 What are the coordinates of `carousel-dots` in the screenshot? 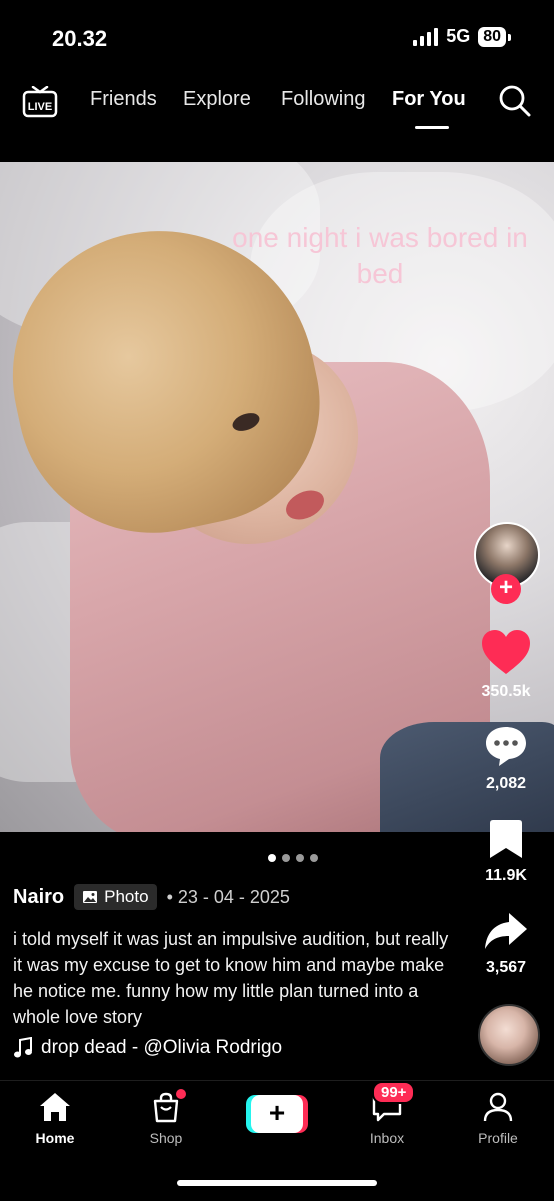 It's located at (293, 858).